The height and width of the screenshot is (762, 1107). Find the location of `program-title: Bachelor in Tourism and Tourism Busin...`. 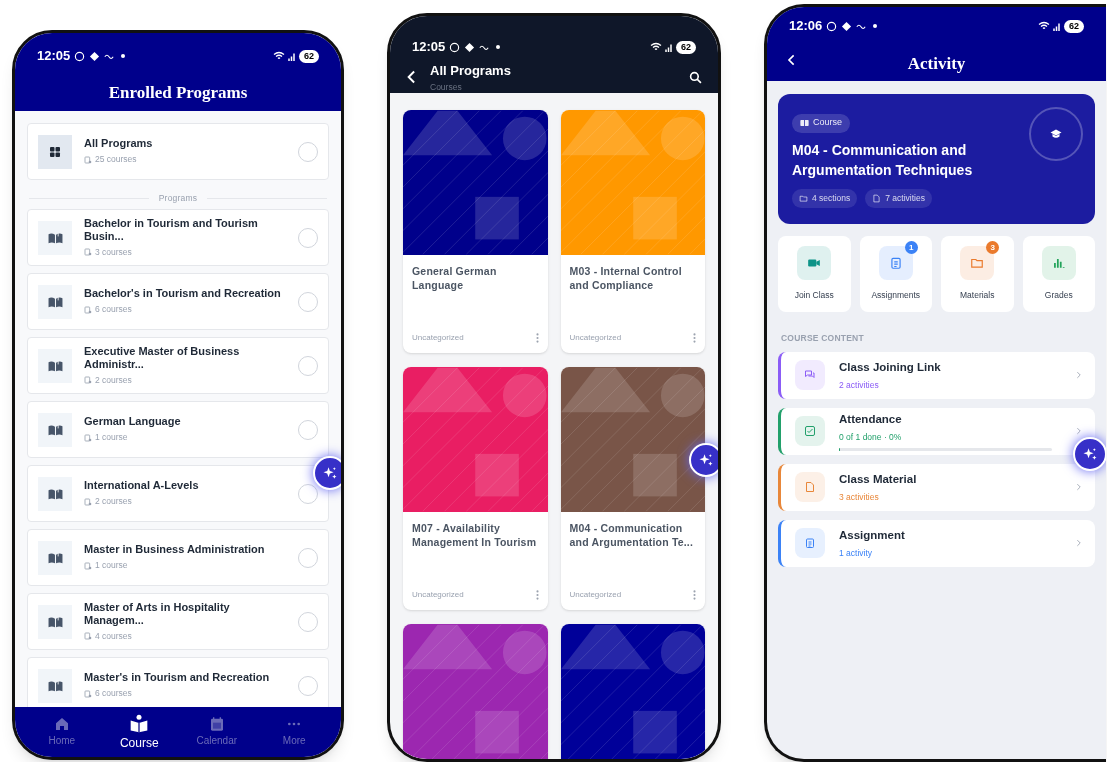

program-title: Bachelor in Tourism and Tourism Busin... is located at coordinates (171, 229).